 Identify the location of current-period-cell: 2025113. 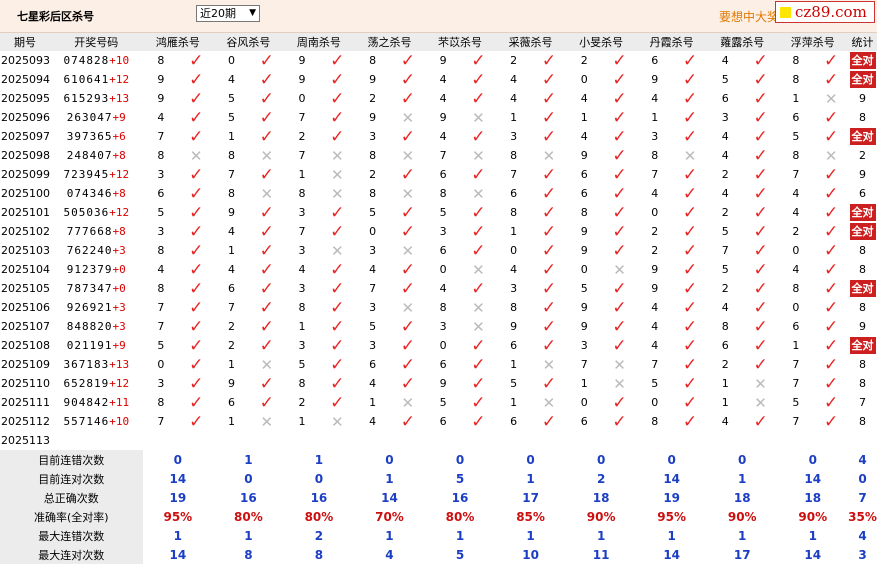
(25, 440).